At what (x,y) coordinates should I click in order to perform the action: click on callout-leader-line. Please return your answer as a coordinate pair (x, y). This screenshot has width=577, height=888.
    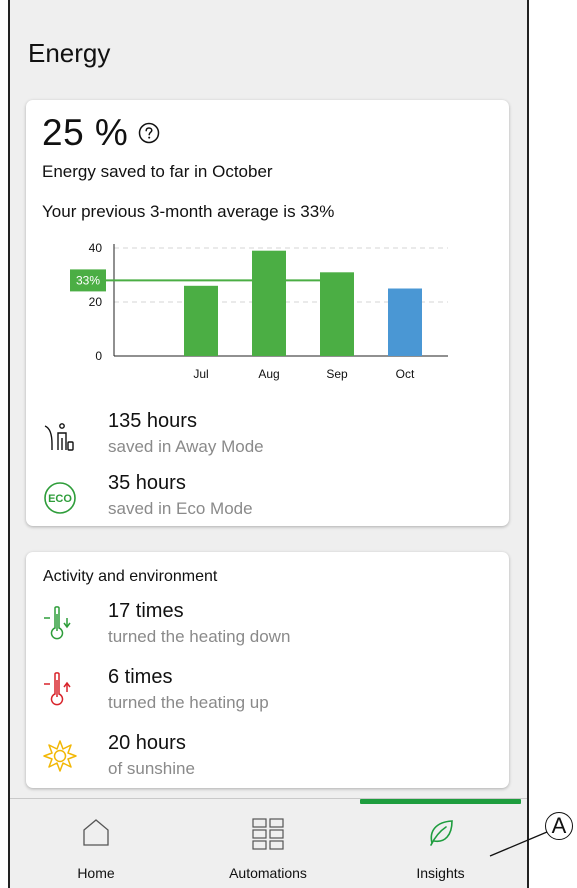
    Looking at the image, I should click on (518, 844).